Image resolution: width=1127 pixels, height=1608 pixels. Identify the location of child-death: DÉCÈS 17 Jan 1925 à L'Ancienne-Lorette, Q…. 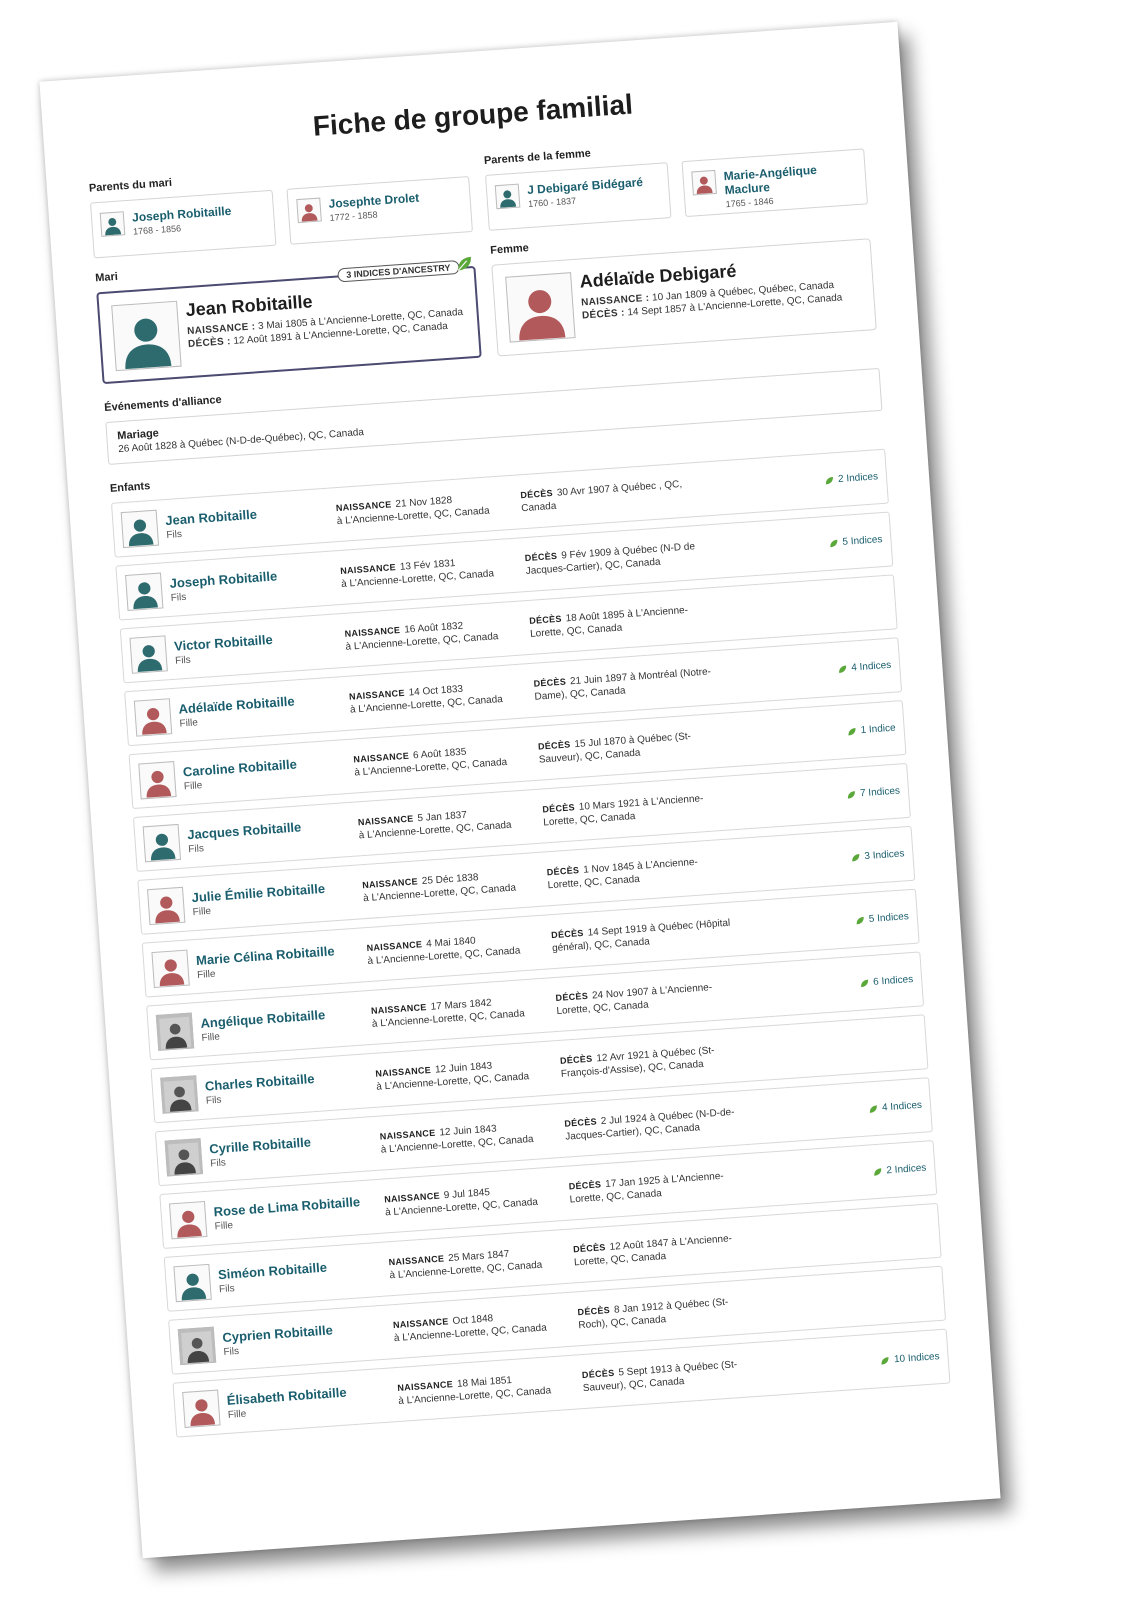
(646, 1188).